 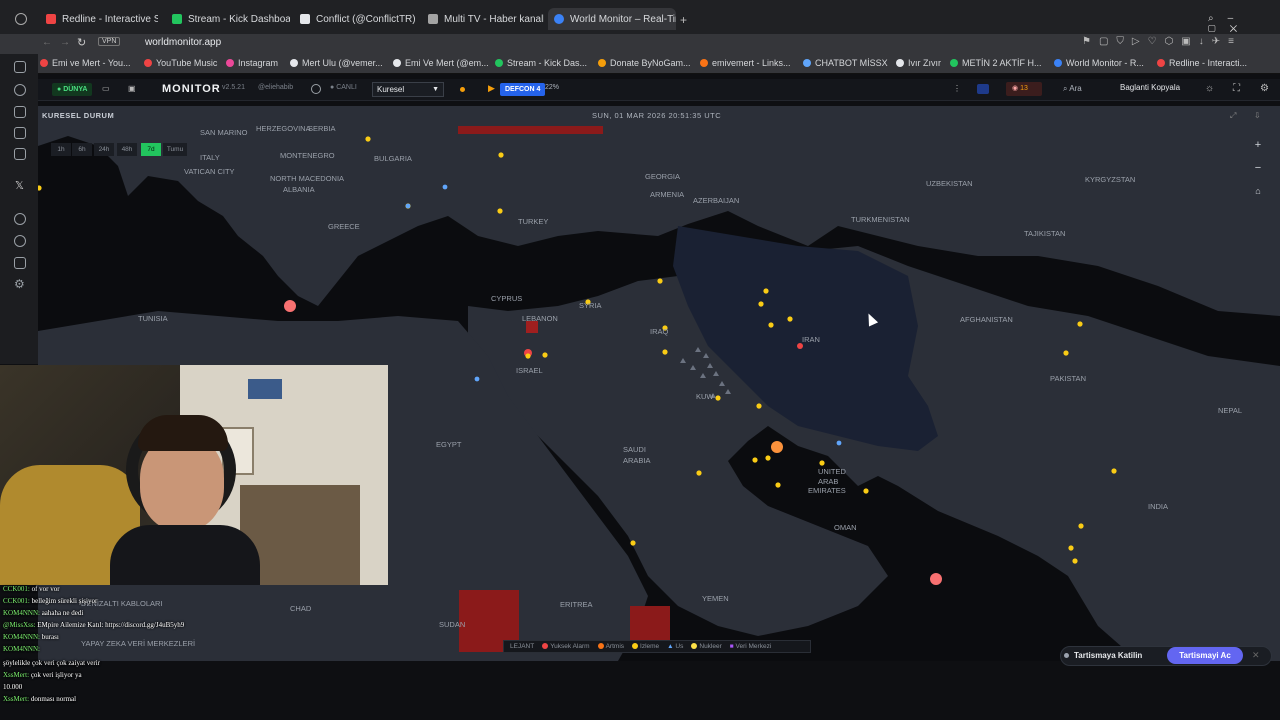 I want to click on settings-gear-icon: ⚙, so click(x=19, y=284).